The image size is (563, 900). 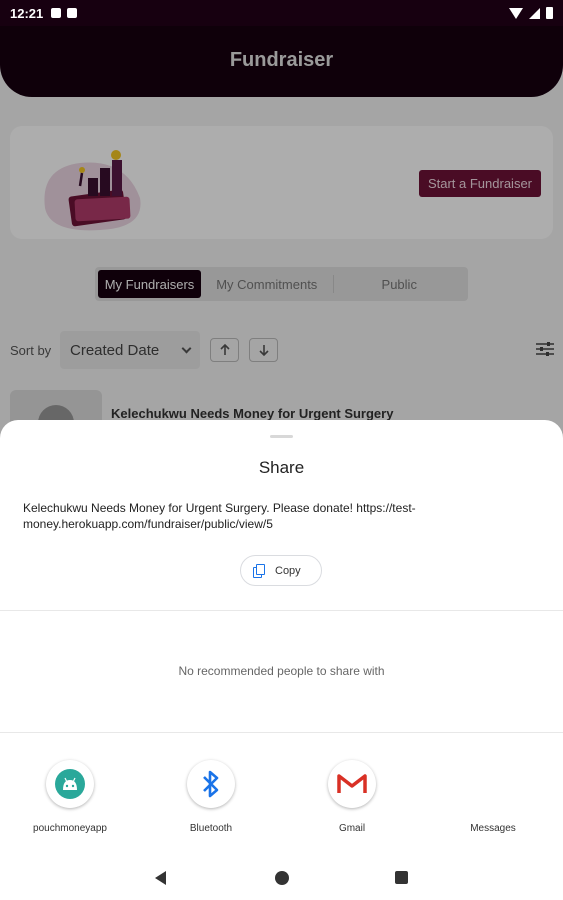 I want to click on status-time: 12:21, so click(x=27, y=13).